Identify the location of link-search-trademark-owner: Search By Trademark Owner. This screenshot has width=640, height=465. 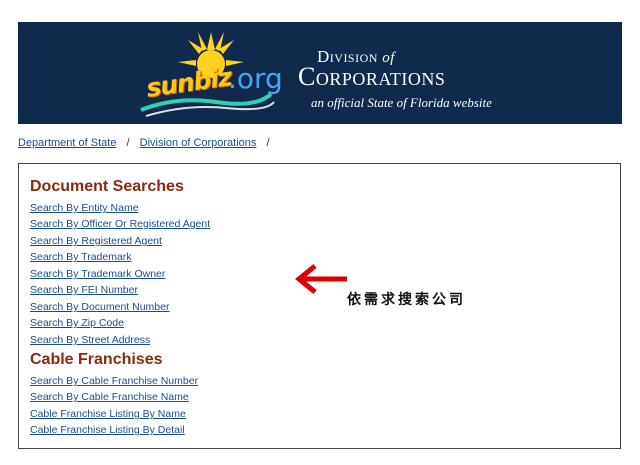
(97, 274).